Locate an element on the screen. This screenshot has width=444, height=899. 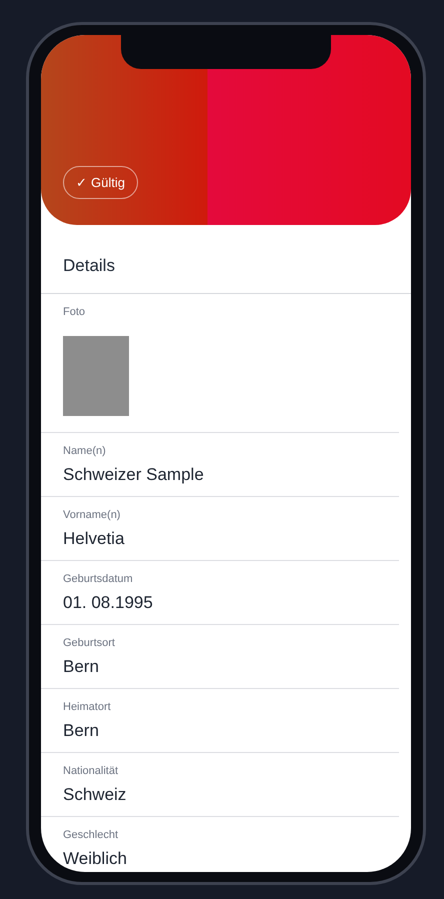
field-label: Vorname(n) is located at coordinates (92, 515).